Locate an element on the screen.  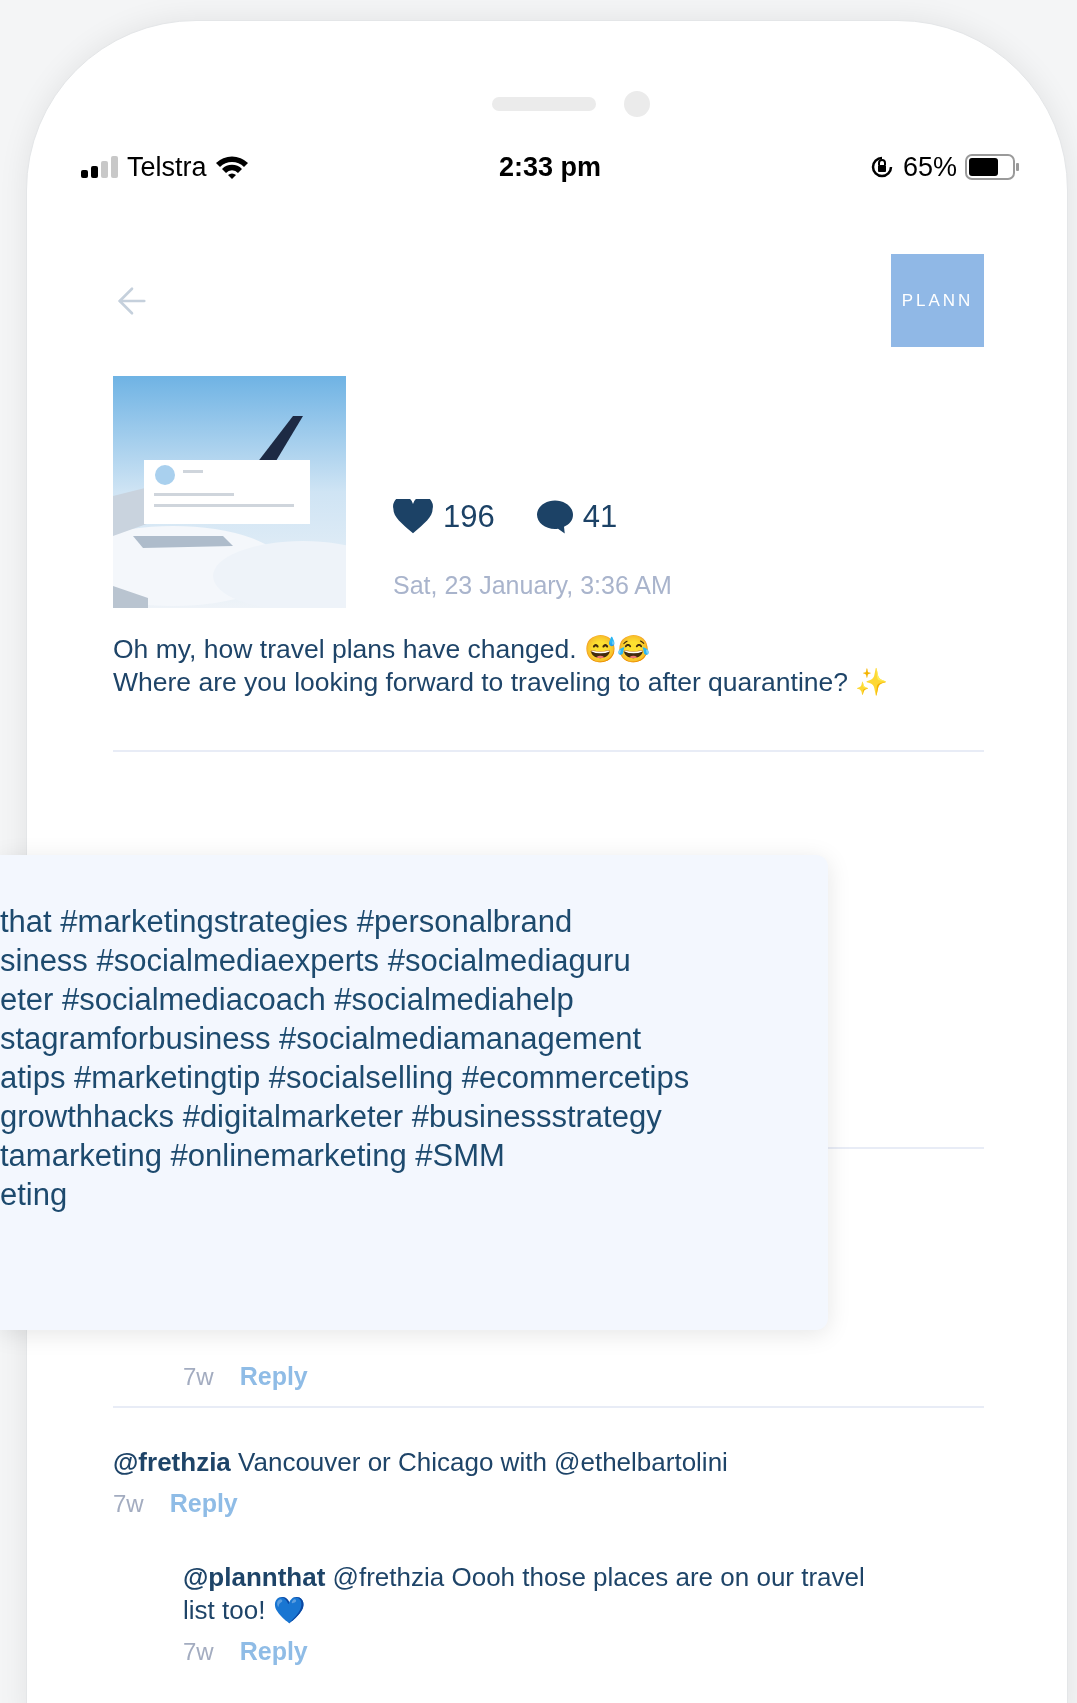
battery-icon is located at coordinates (992, 167).